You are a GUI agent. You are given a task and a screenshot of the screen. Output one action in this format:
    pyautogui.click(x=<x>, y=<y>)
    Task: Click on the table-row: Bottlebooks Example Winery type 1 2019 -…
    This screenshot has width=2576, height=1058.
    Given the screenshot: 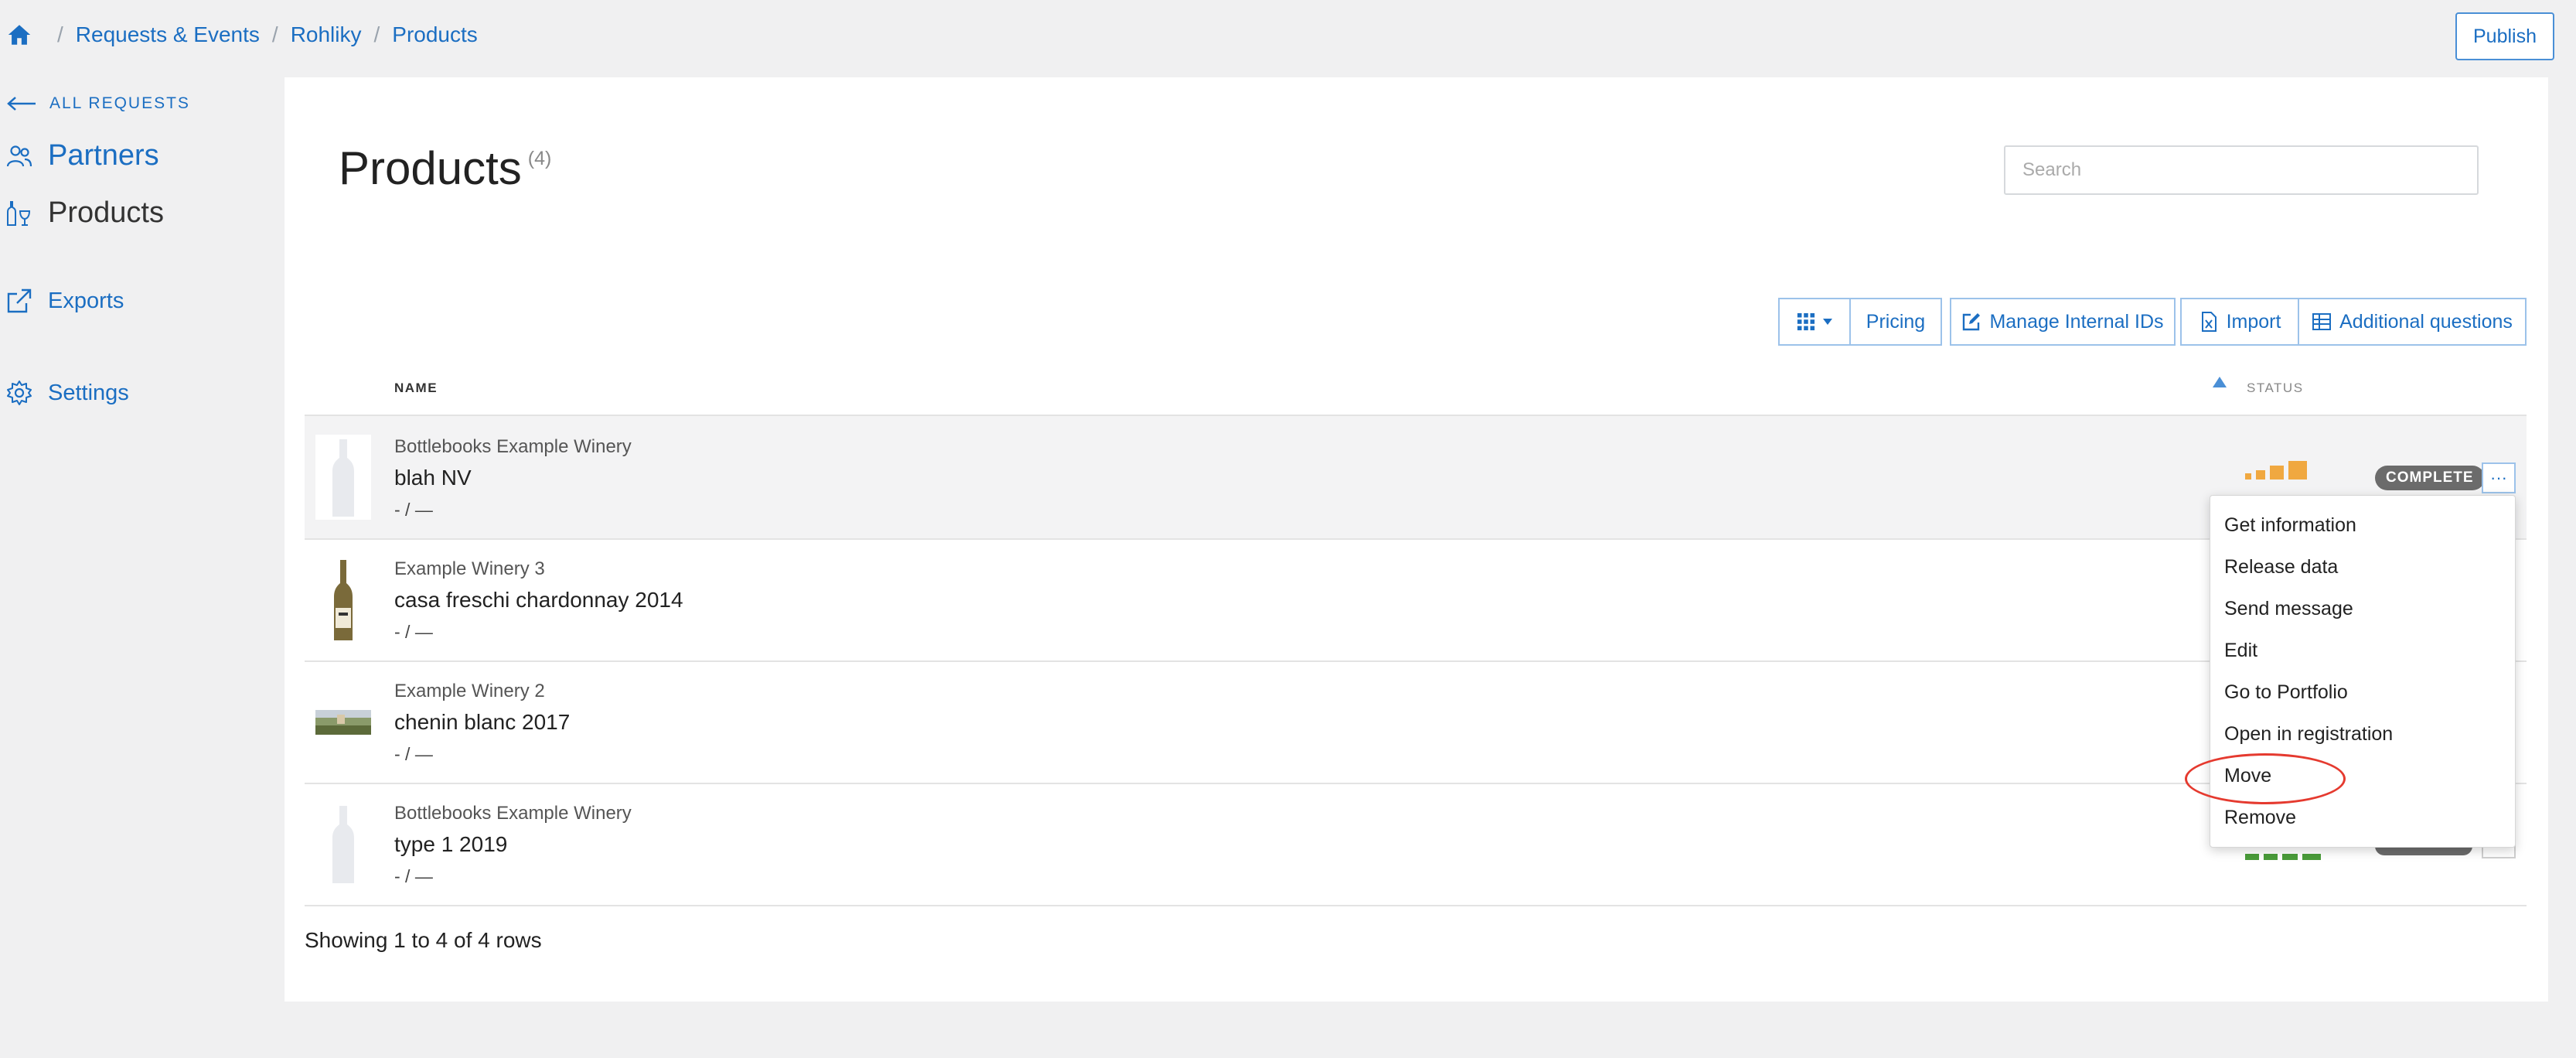 What is the action you would take?
    pyautogui.click(x=1416, y=844)
    